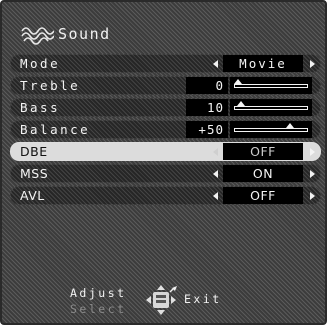 The height and width of the screenshot is (325, 327). I want to click on treble-value: 0, so click(207, 85).